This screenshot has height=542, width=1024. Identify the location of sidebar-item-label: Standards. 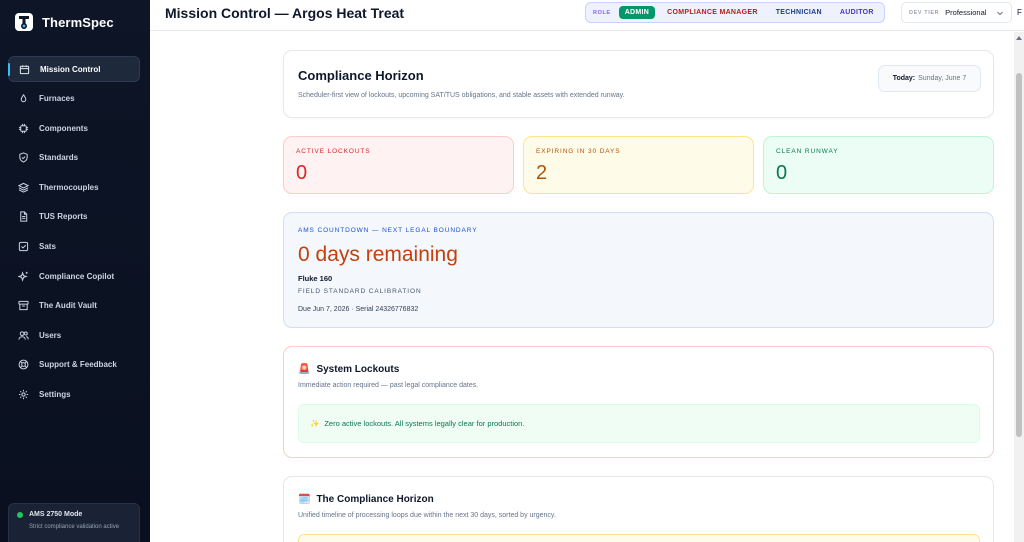
(59, 158).